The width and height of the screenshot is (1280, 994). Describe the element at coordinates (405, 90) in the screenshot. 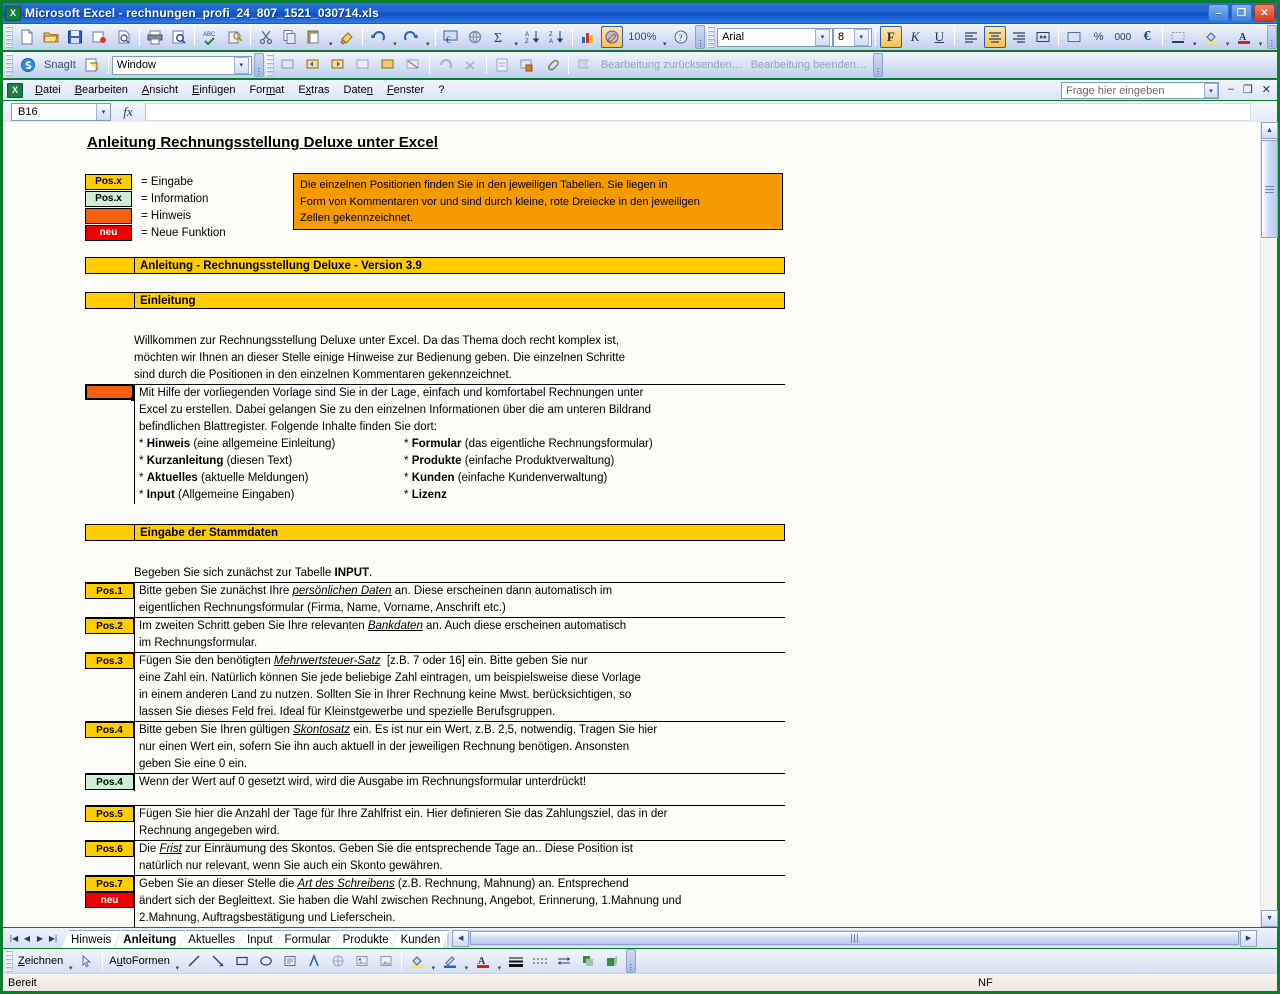

I see `menu-item-fenster: Fenster` at that location.